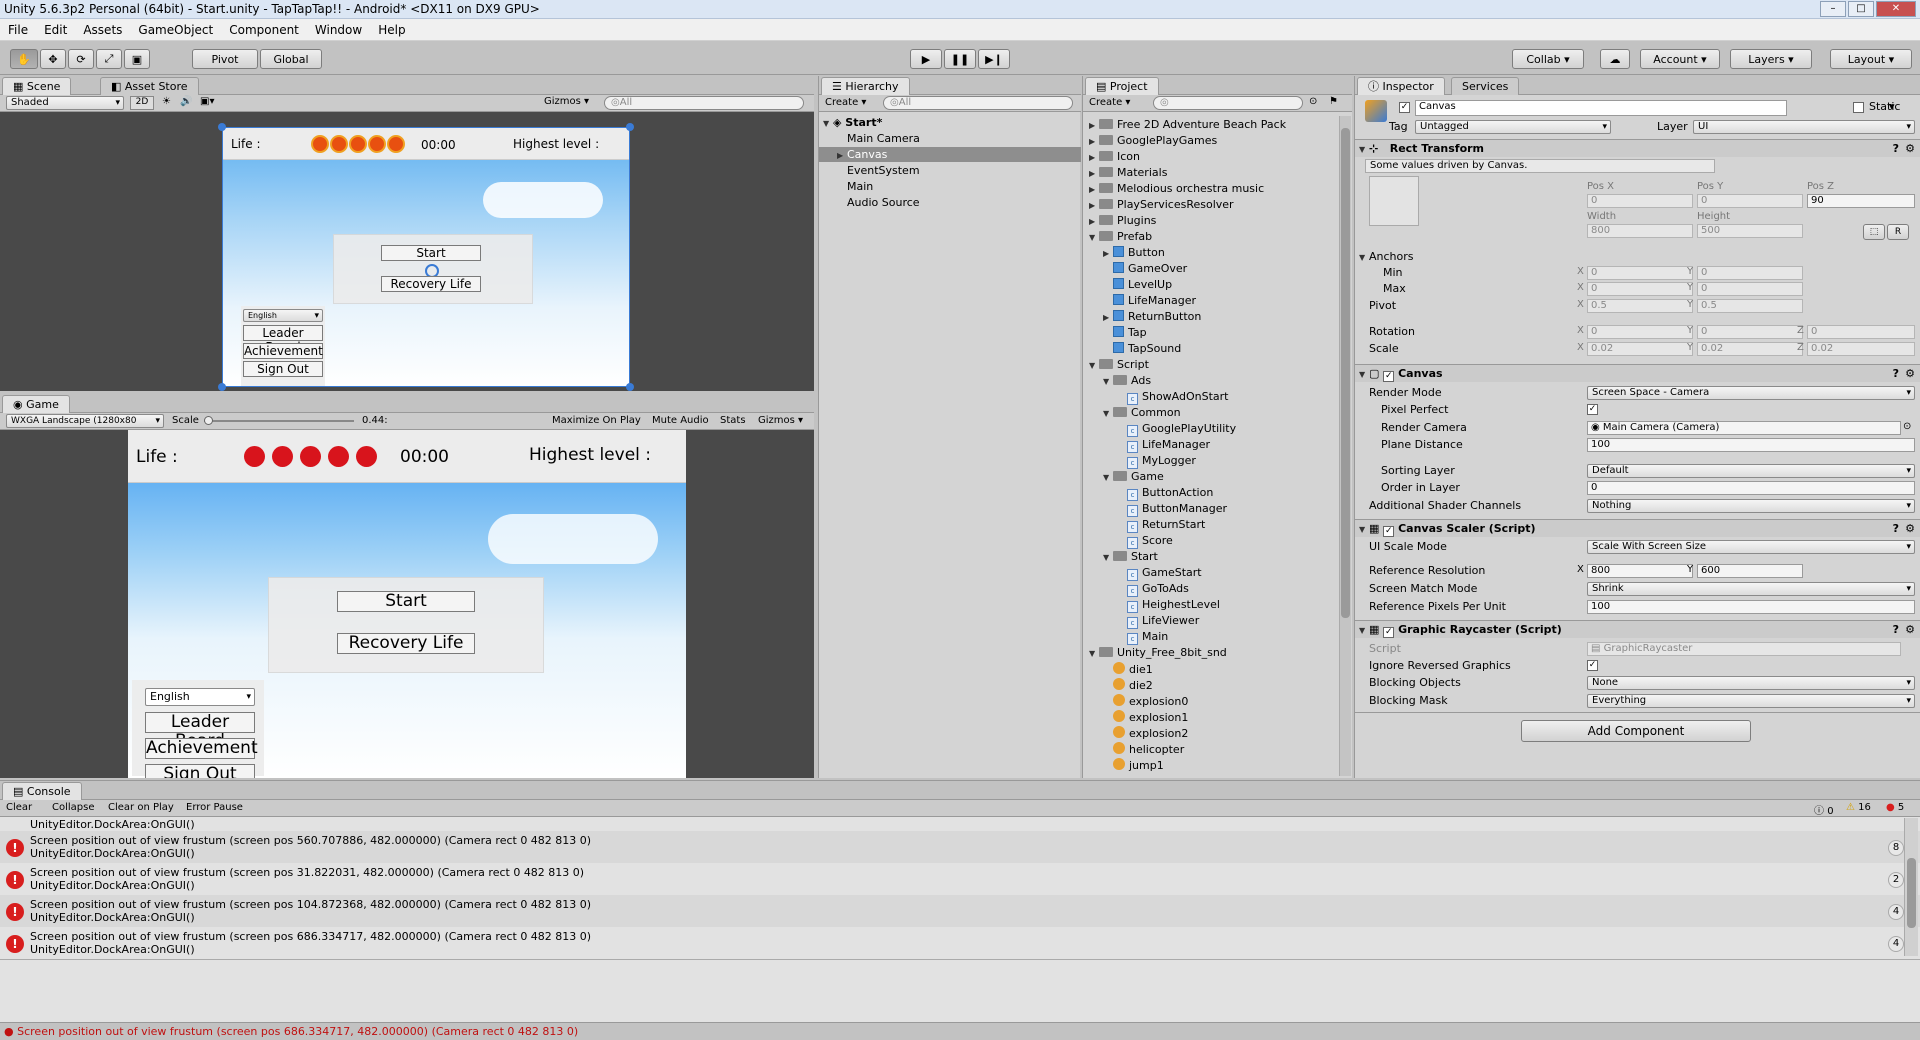  I want to click on scale-slider, so click(279, 421).